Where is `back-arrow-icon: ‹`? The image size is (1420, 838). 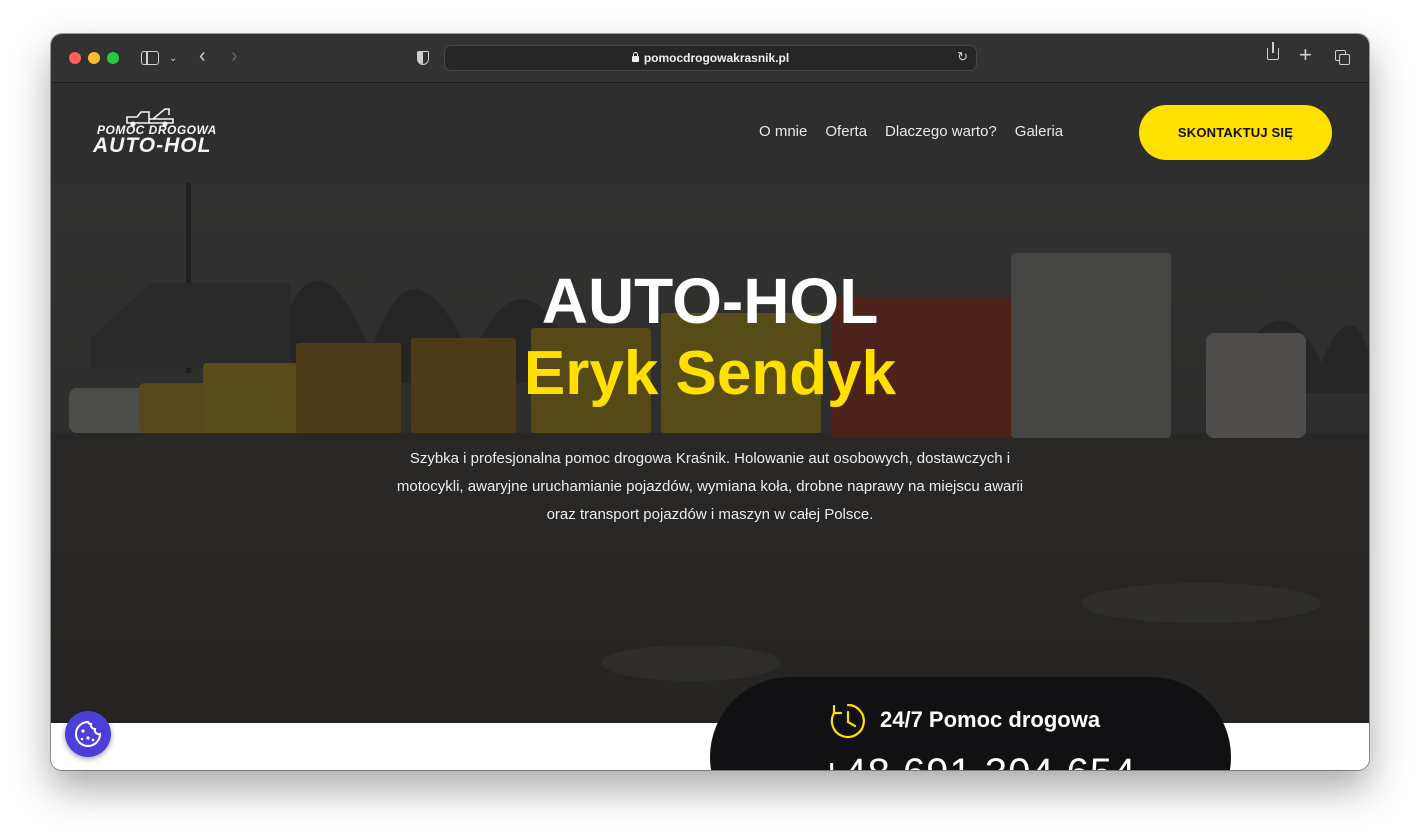
back-arrow-icon: ‹ is located at coordinates (202, 56).